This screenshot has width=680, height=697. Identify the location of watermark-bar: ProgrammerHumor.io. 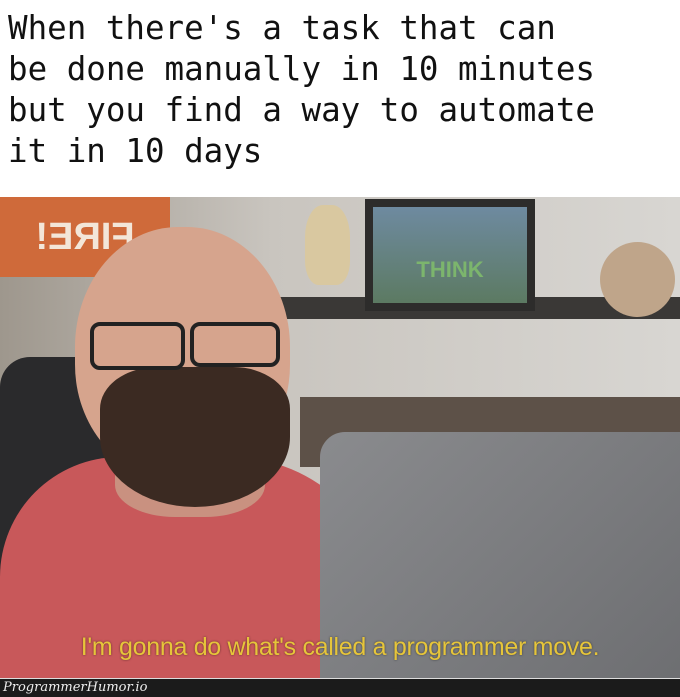
(340, 687).